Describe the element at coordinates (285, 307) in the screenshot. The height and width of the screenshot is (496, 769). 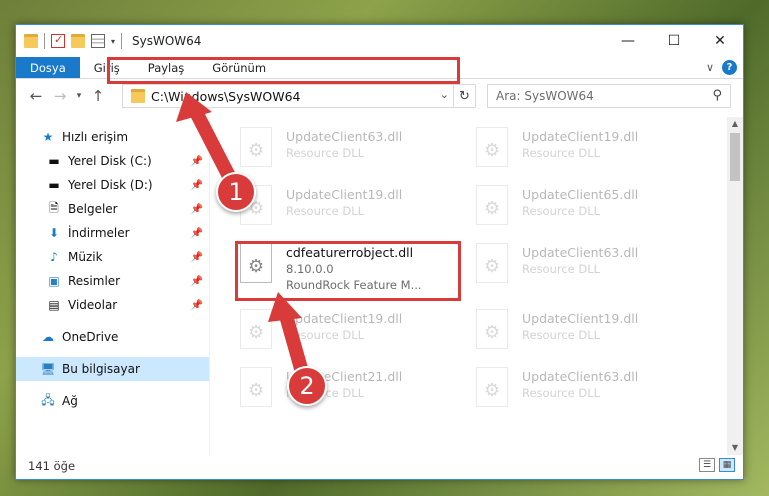
I see `arrow-2-head` at that location.